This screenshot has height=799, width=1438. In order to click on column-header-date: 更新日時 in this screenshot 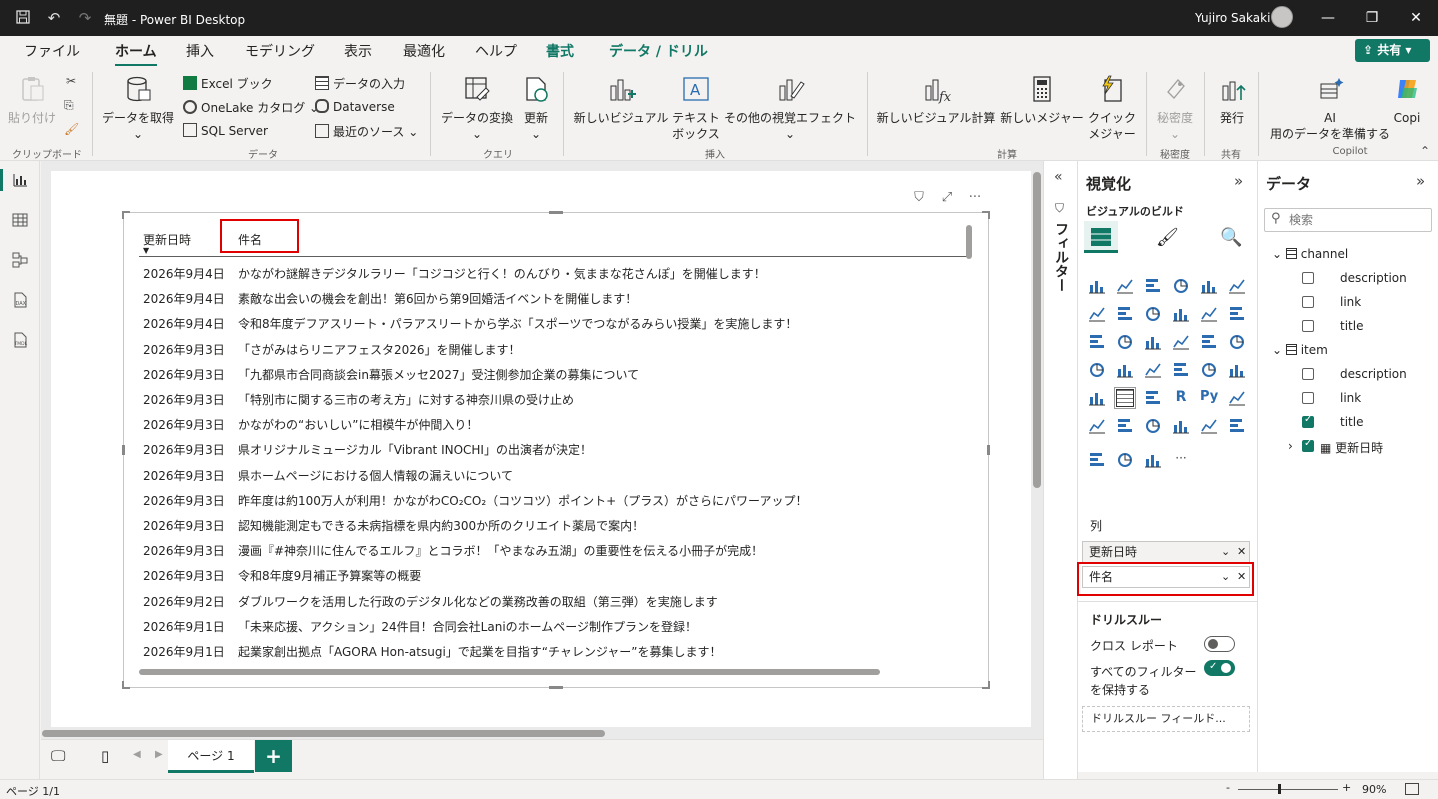, I will do `click(167, 239)`.